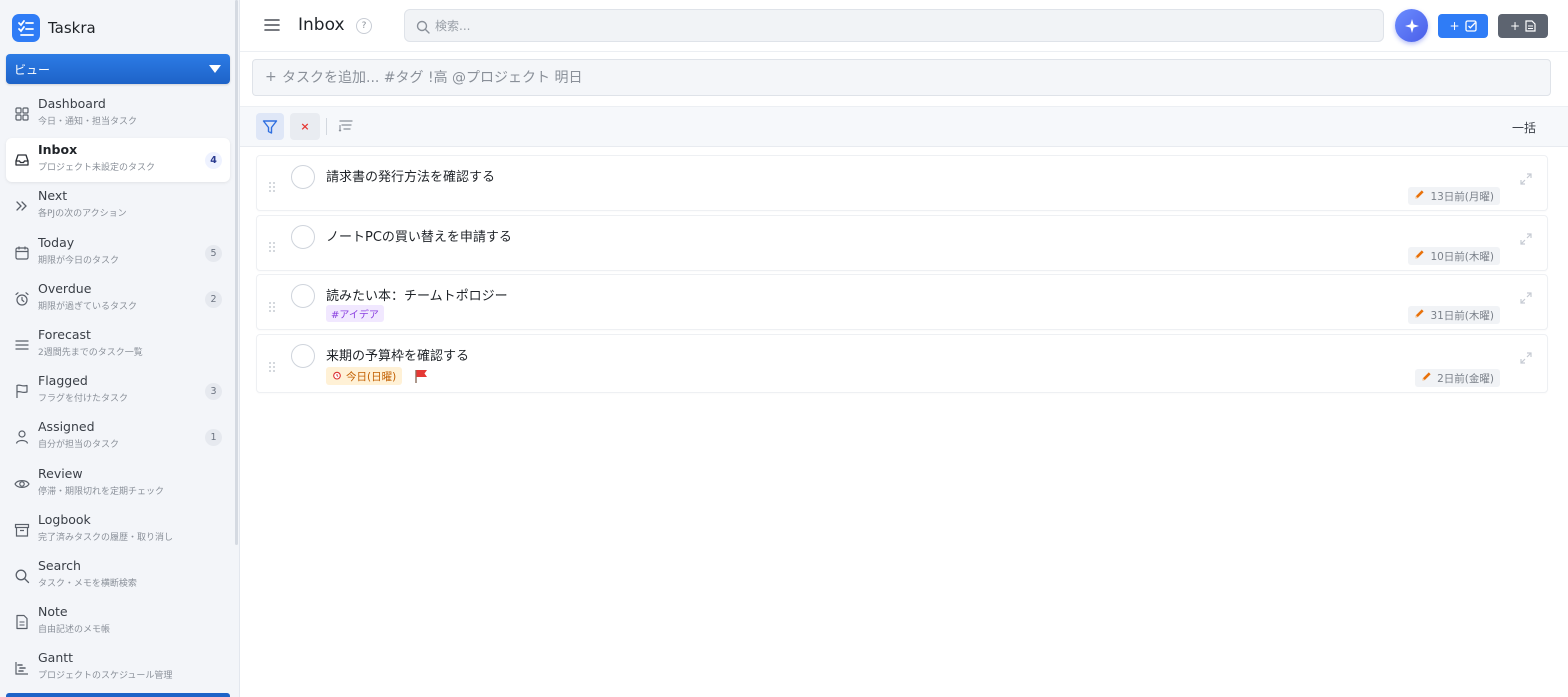  I want to click on sidebar-item-label: Next, so click(53, 195).